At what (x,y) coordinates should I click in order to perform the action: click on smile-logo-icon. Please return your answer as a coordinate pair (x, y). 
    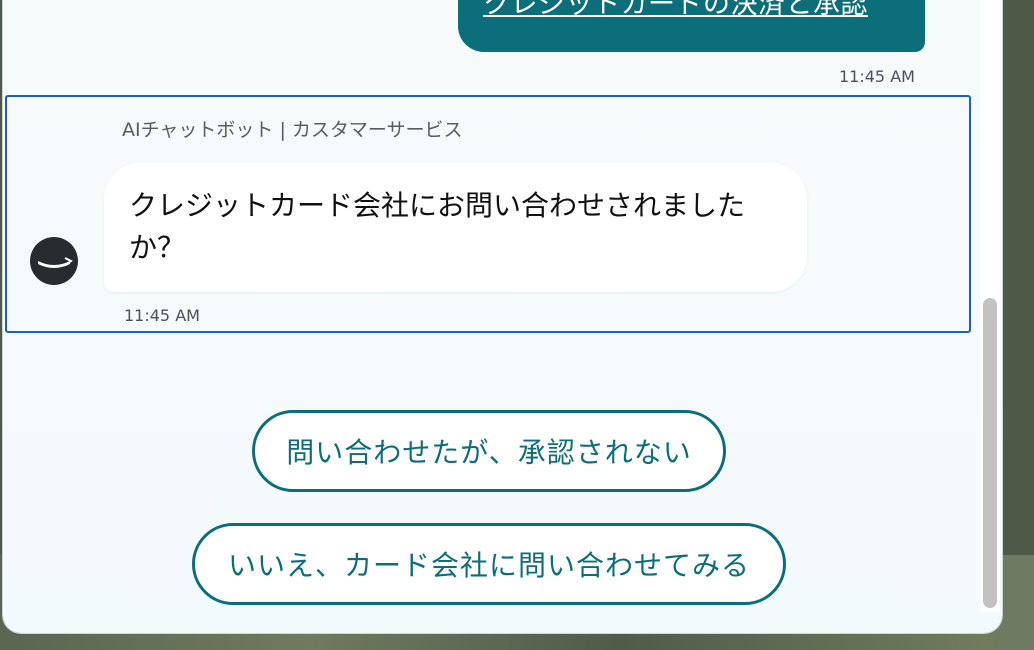
    Looking at the image, I should click on (55, 262).